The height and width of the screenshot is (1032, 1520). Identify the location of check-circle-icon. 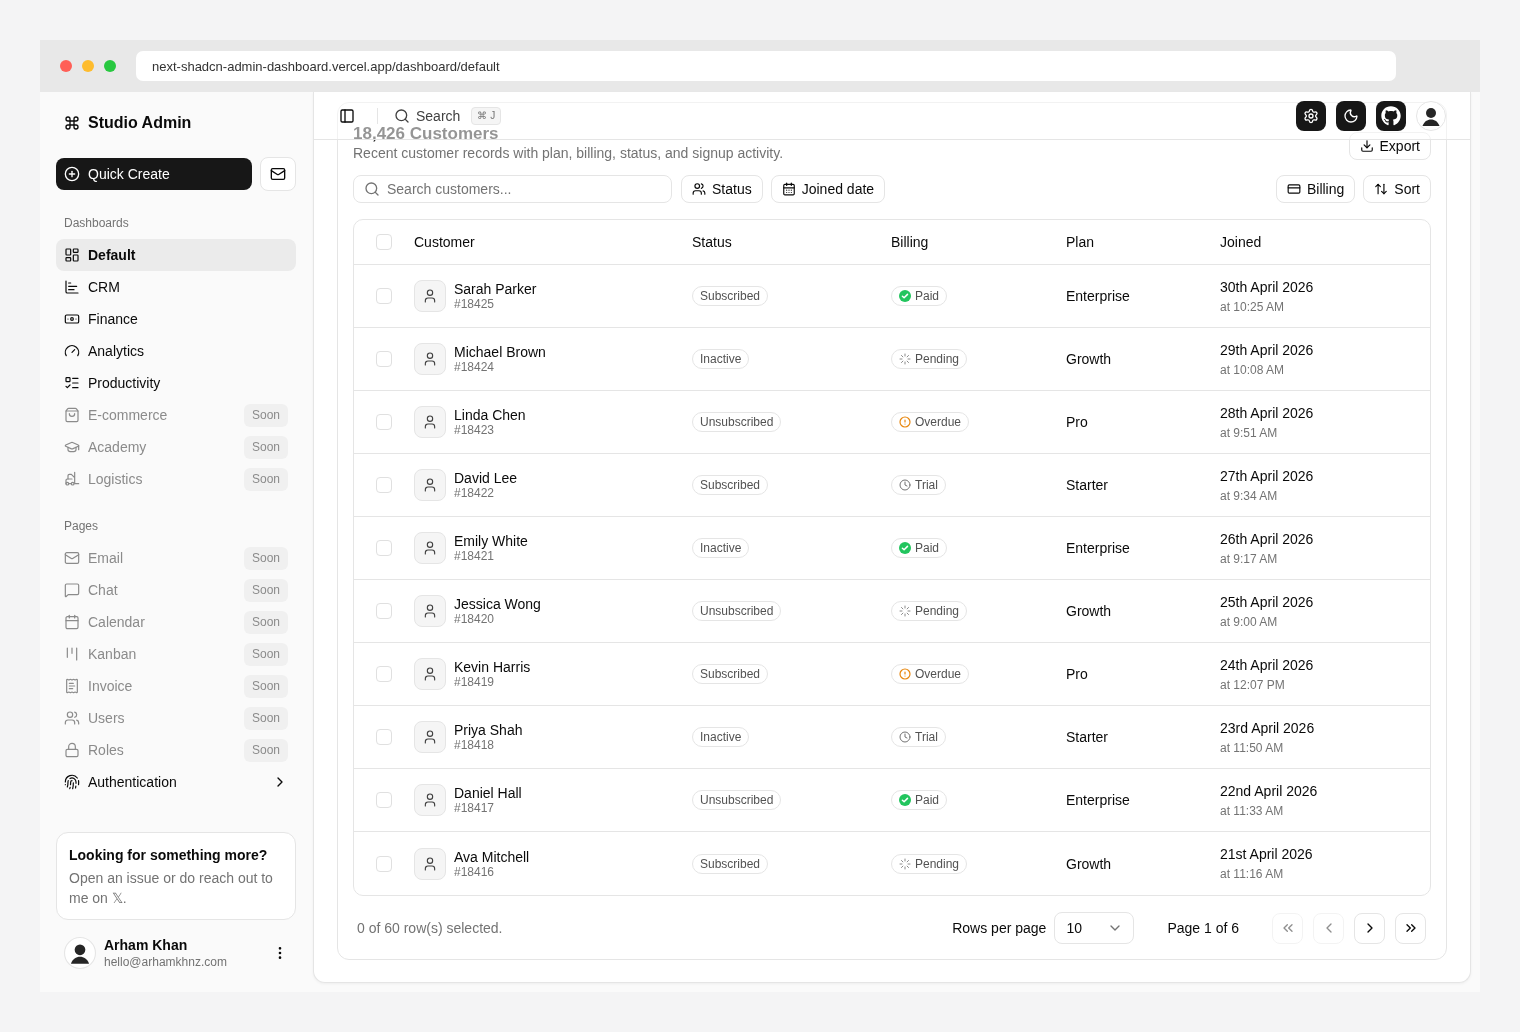
(905, 548).